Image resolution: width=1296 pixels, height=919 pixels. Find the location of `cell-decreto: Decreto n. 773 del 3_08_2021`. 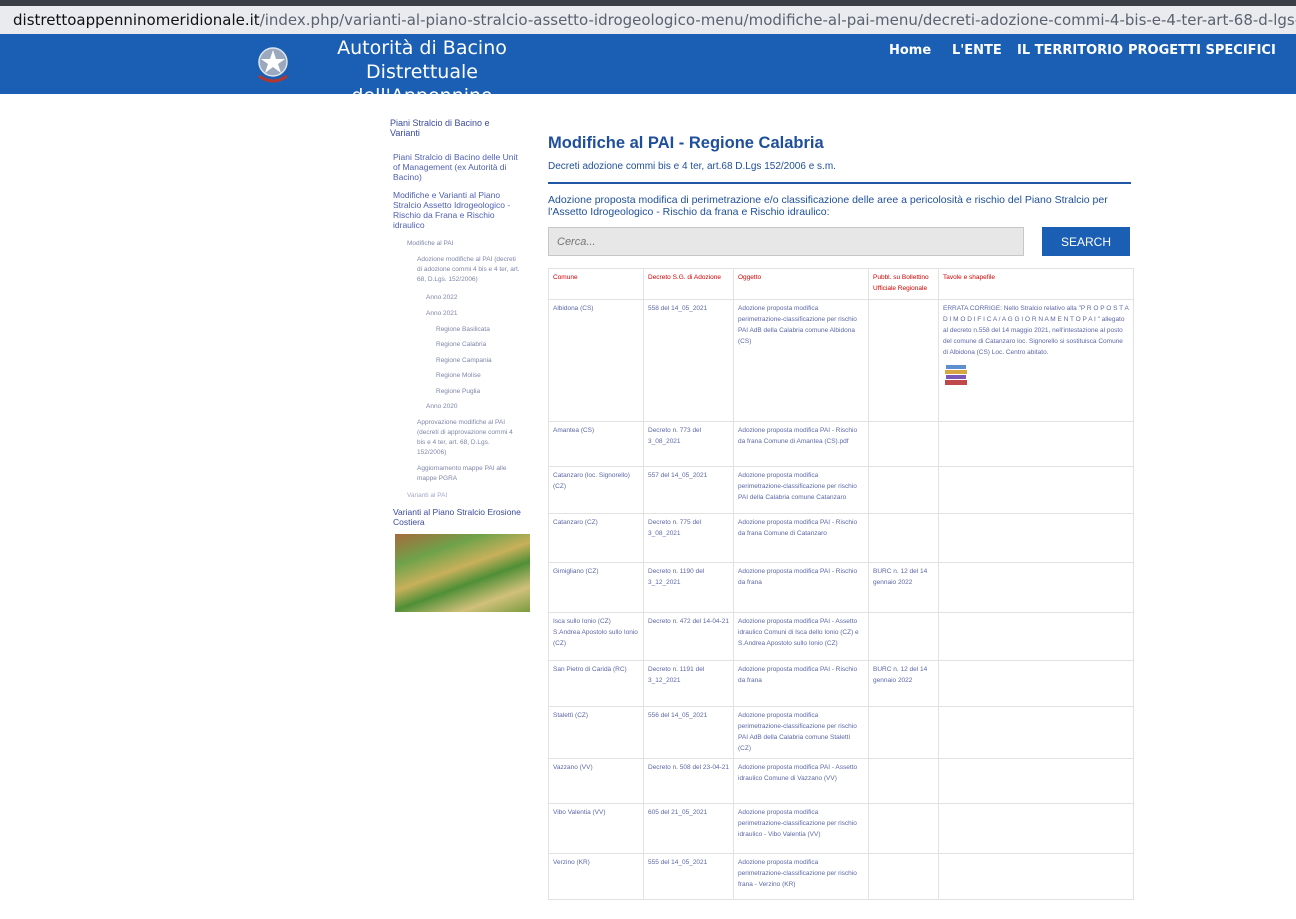

cell-decreto: Decreto n. 773 del 3_08_2021 is located at coordinates (688, 444).